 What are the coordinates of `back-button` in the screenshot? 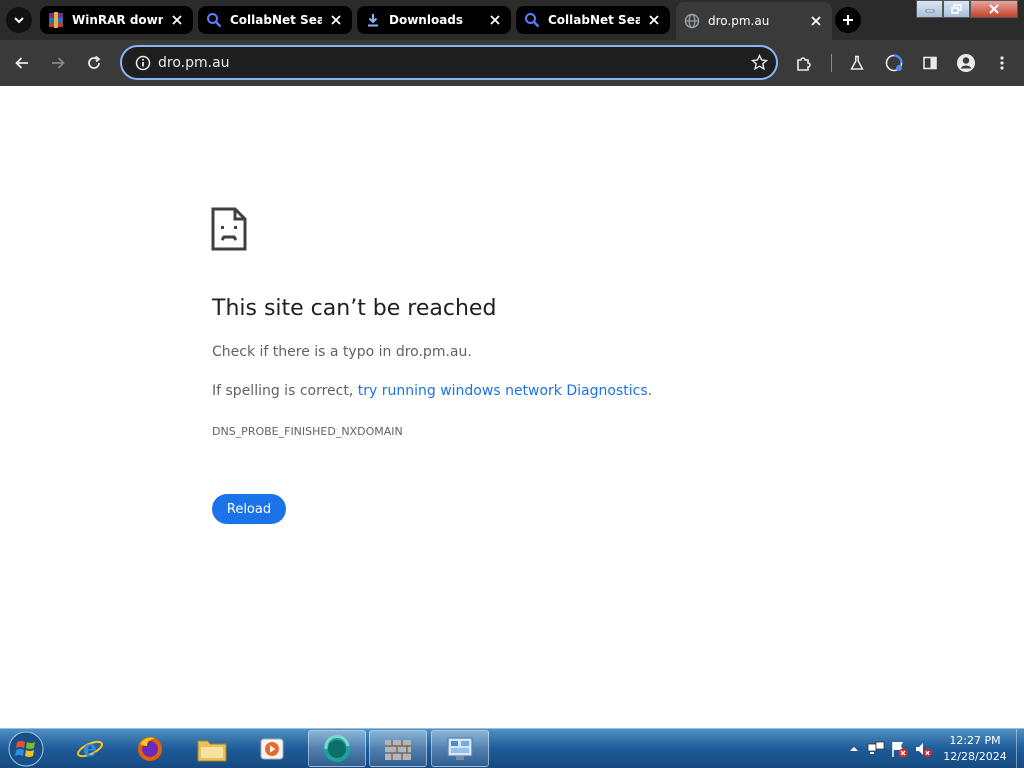 It's located at (22, 63).